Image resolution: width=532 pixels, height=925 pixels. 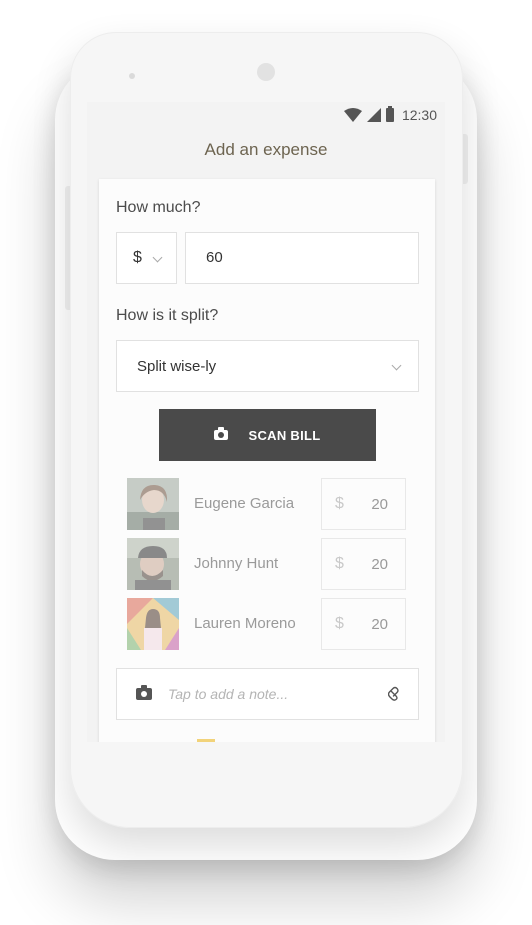 I want to click on participant-name: Lauren Moreno, so click(x=245, y=623).